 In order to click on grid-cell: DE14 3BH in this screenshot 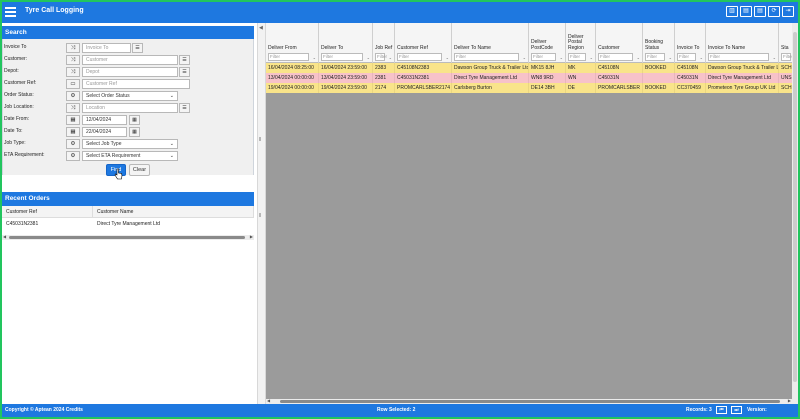, I will do `click(547, 88)`.